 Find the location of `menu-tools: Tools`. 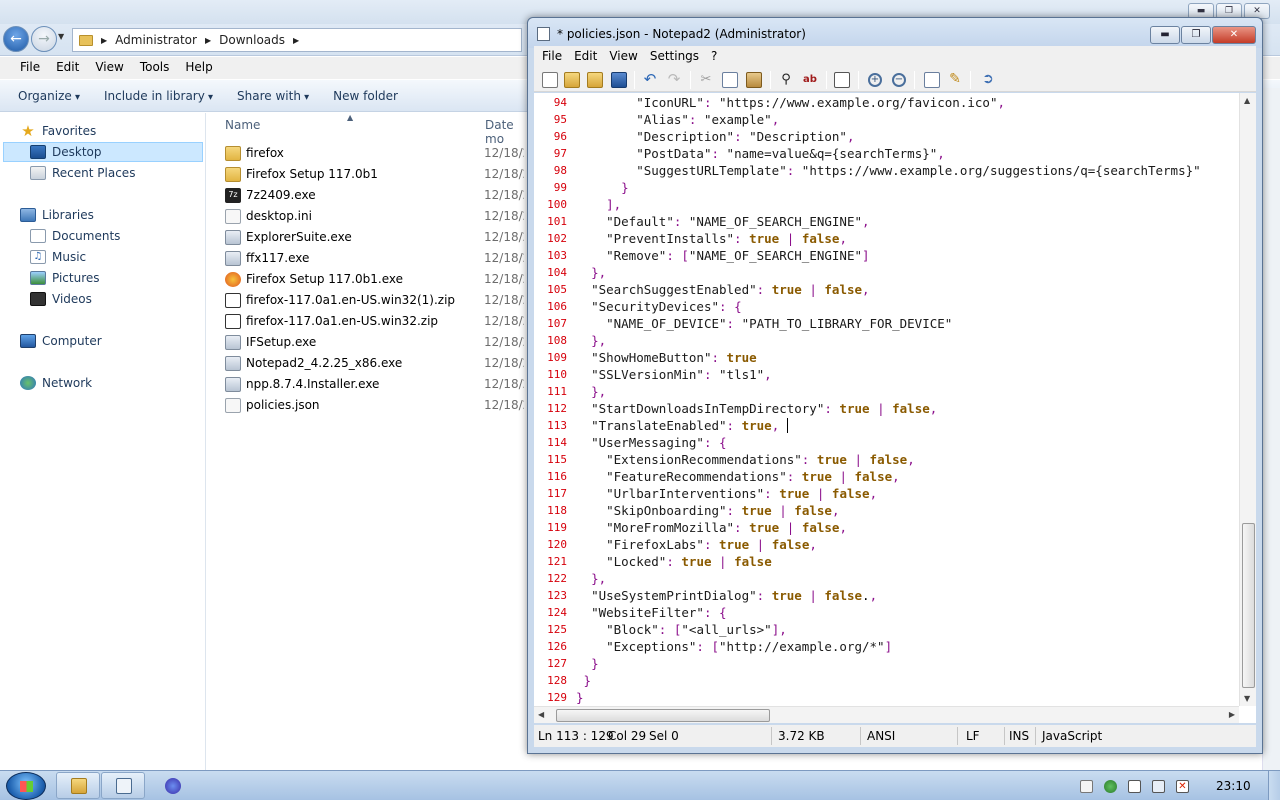

menu-tools: Tools is located at coordinates (155, 68).